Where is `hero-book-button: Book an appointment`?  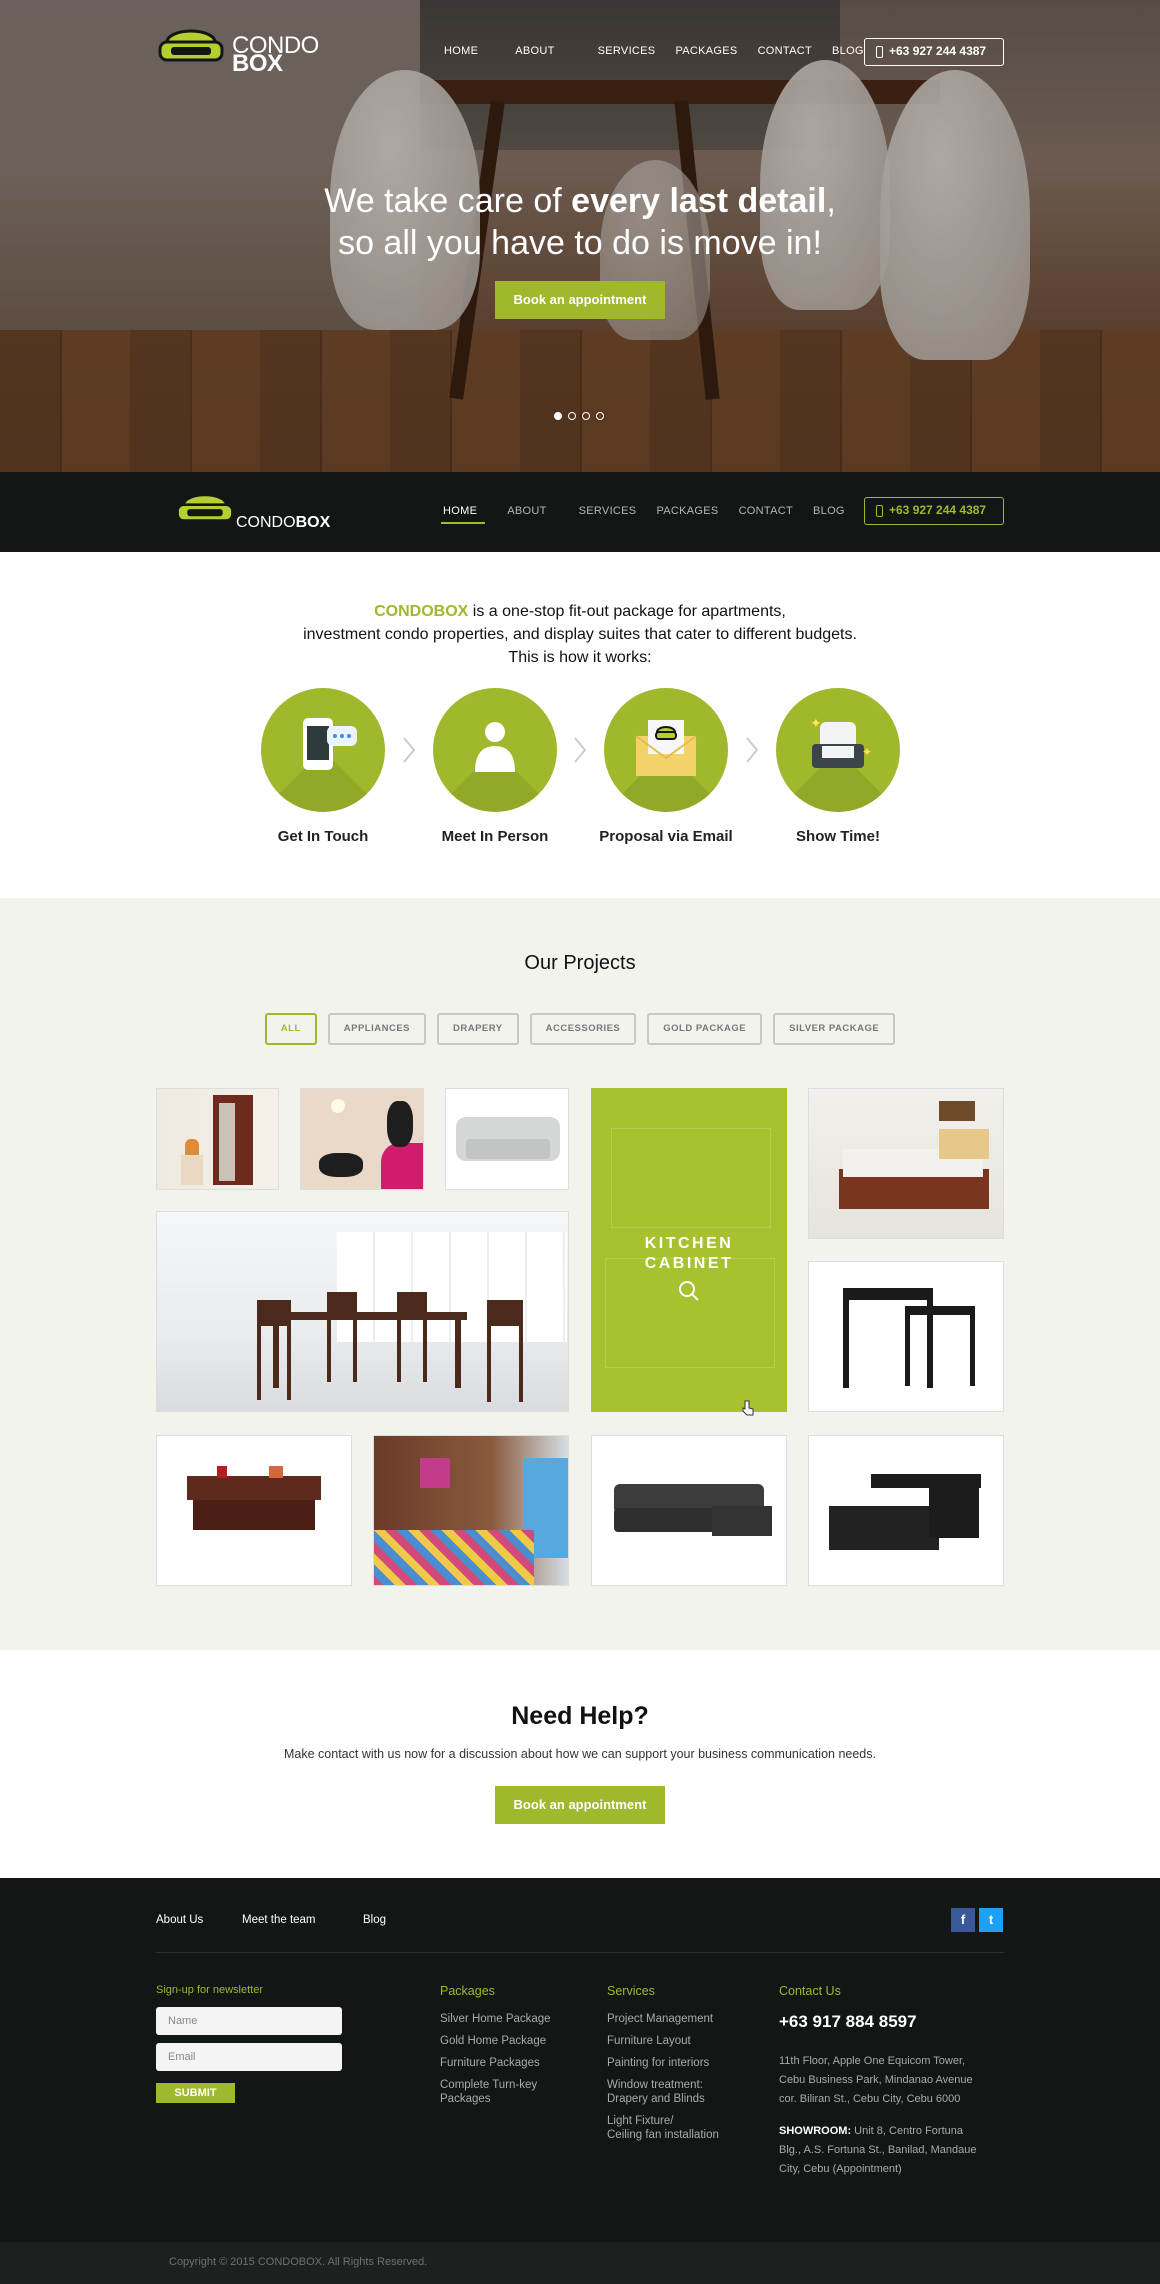 hero-book-button: Book an appointment is located at coordinates (580, 300).